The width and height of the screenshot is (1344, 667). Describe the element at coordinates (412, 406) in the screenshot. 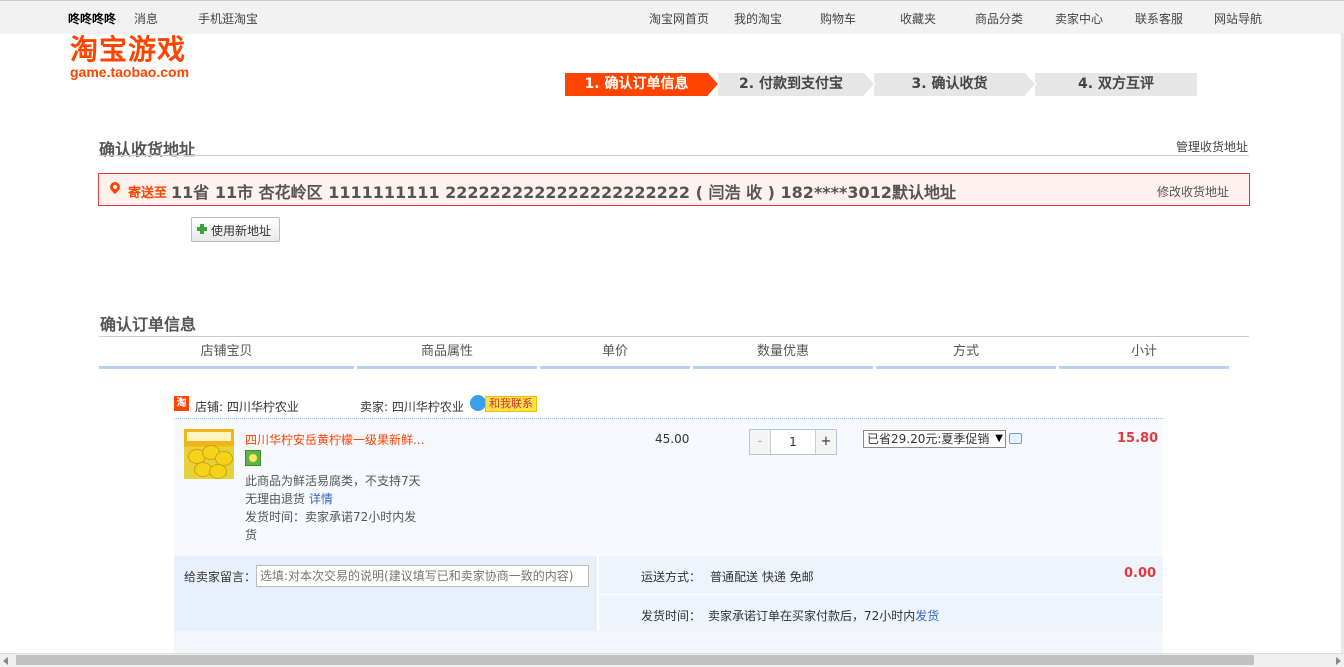

I see `seller-name: 卖家: 四川华柠农业` at that location.